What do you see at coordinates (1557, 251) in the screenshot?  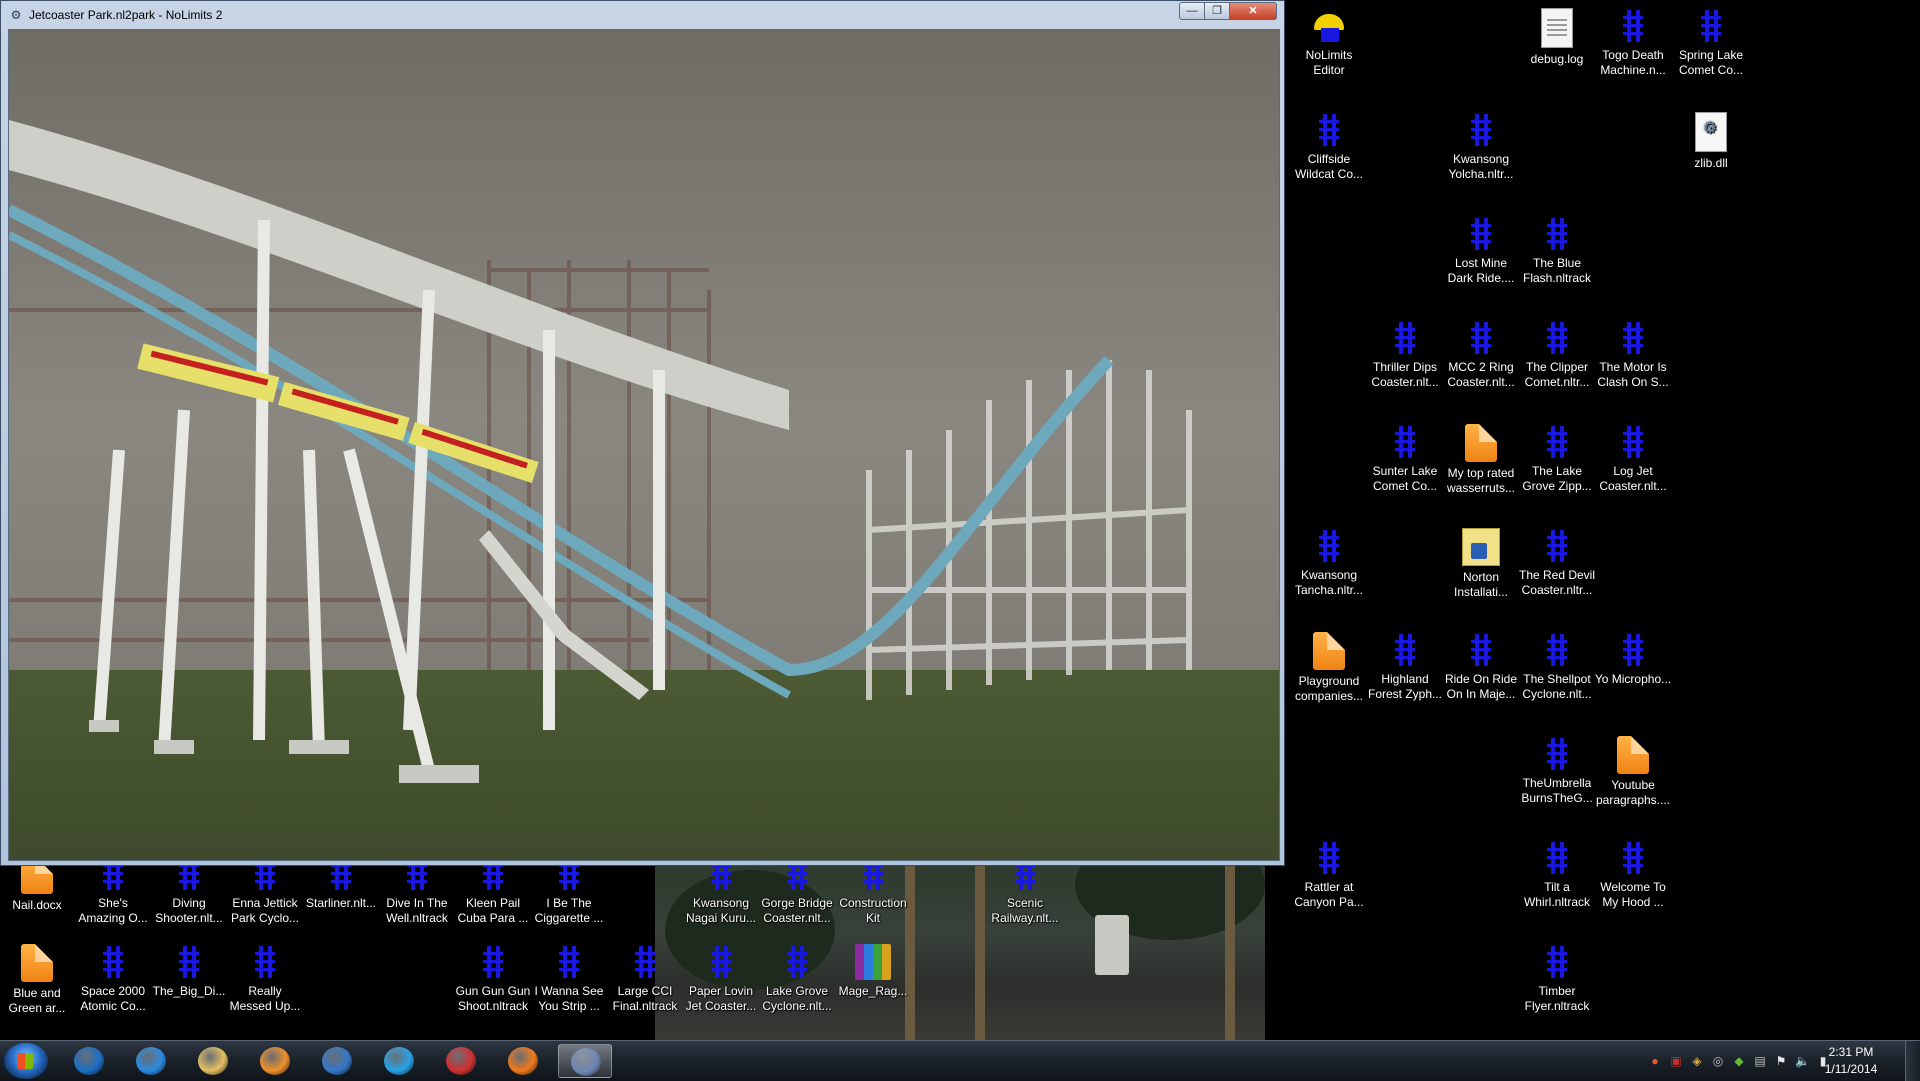 I see `desktop-icon-blue-flash: The Blue Flash.nltrack` at bounding box center [1557, 251].